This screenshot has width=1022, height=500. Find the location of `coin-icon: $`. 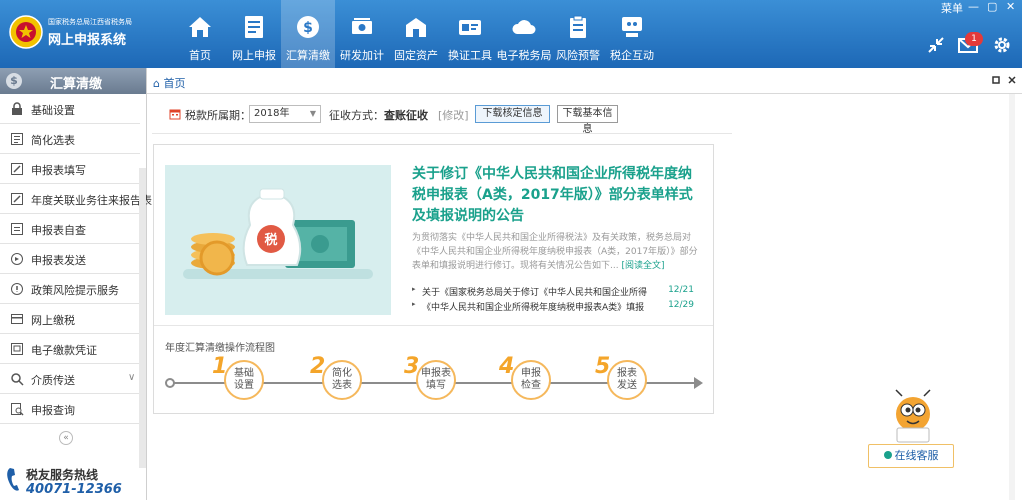

coin-icon: $ is located at coordinates (14, 81).